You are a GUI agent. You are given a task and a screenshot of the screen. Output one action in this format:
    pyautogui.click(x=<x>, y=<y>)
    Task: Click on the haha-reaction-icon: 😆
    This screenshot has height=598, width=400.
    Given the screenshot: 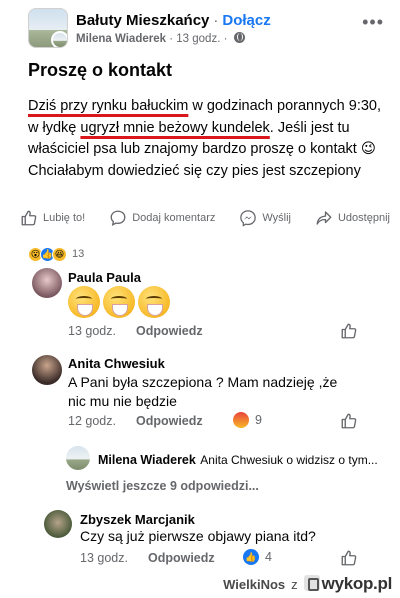 What is the action you would take?
    pyautogui.click(x=59, y=254)
    